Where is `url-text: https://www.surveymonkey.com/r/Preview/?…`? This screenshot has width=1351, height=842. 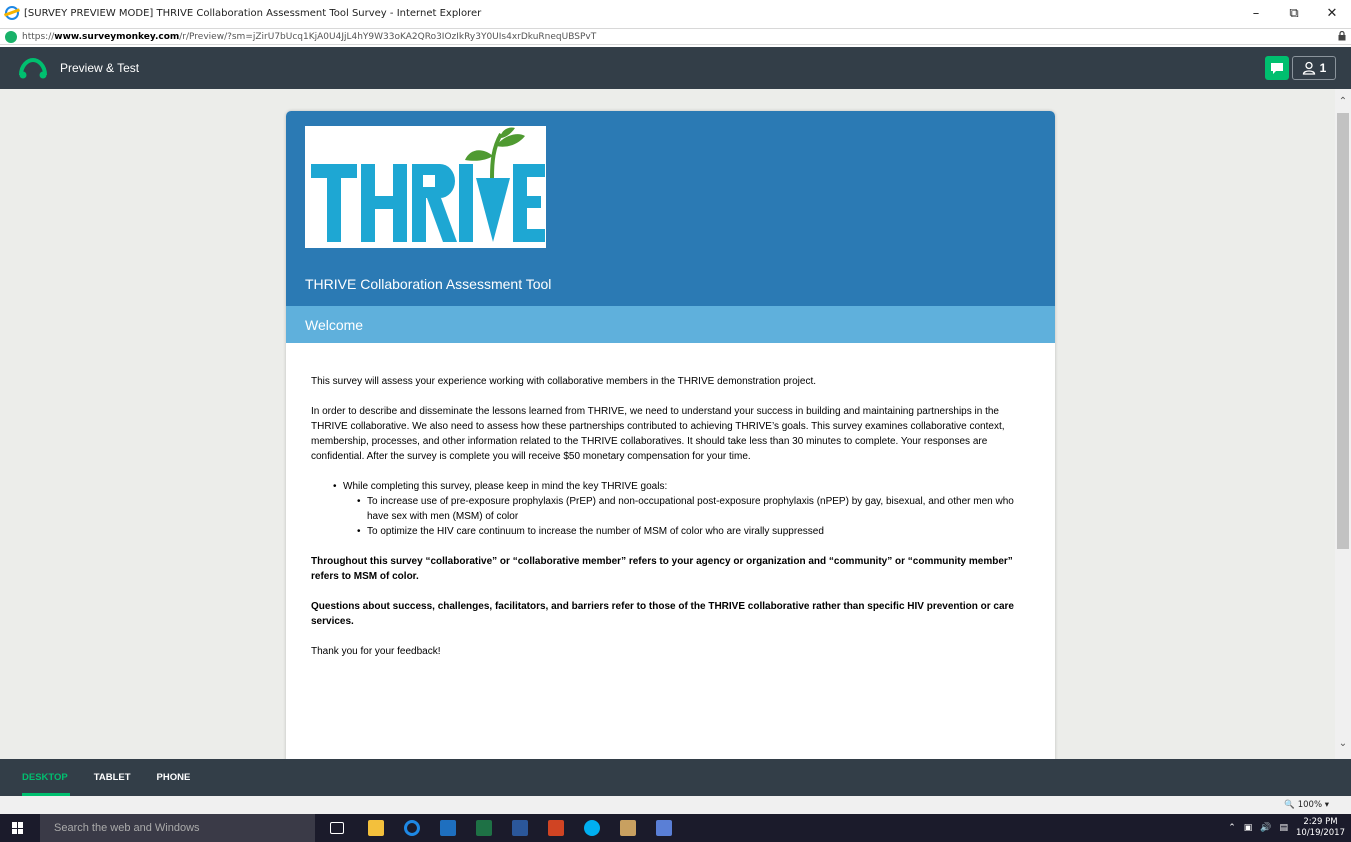
url-text: https://www.surveymonkey.com/r/Preview/?… is located at coordinates (309, 37).